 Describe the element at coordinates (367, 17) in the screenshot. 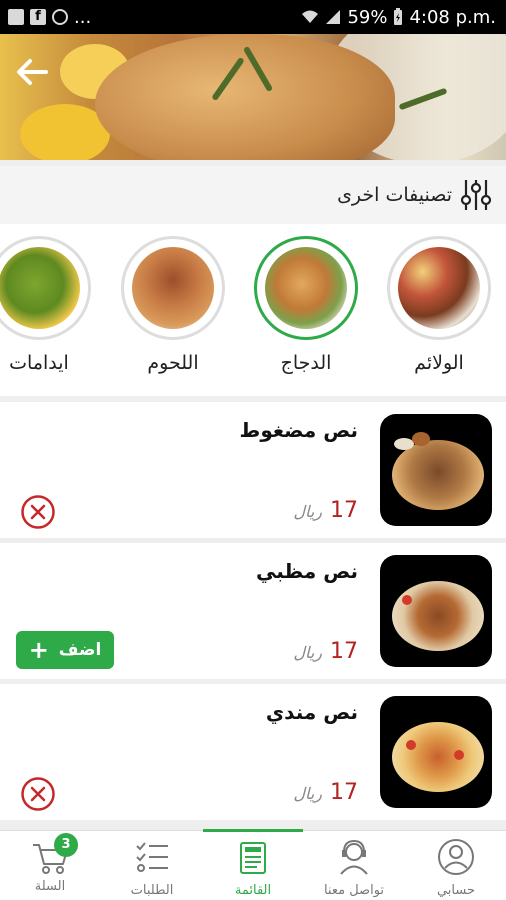

I see `battery-percent: 59%` at that location.